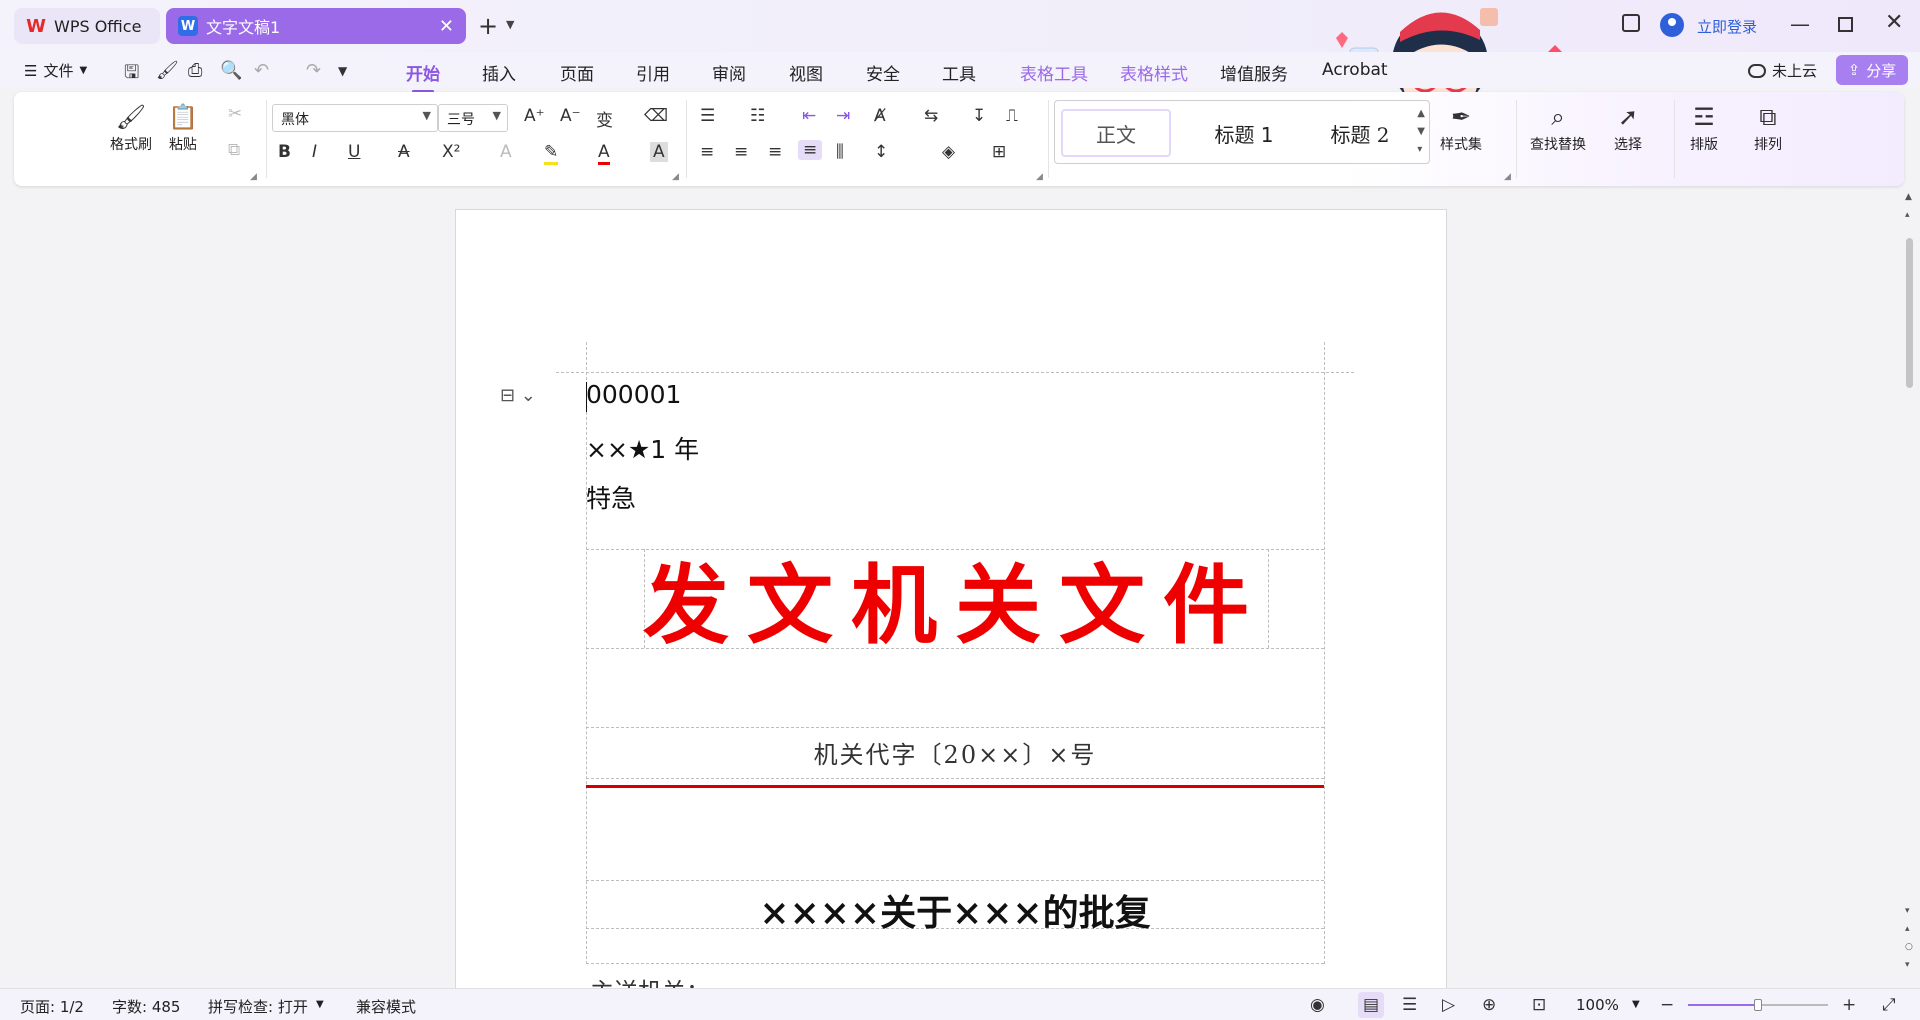  Describe the element at coordinates (959, 72) in the screenshot. I see `tab-tools: 工具` at that location.